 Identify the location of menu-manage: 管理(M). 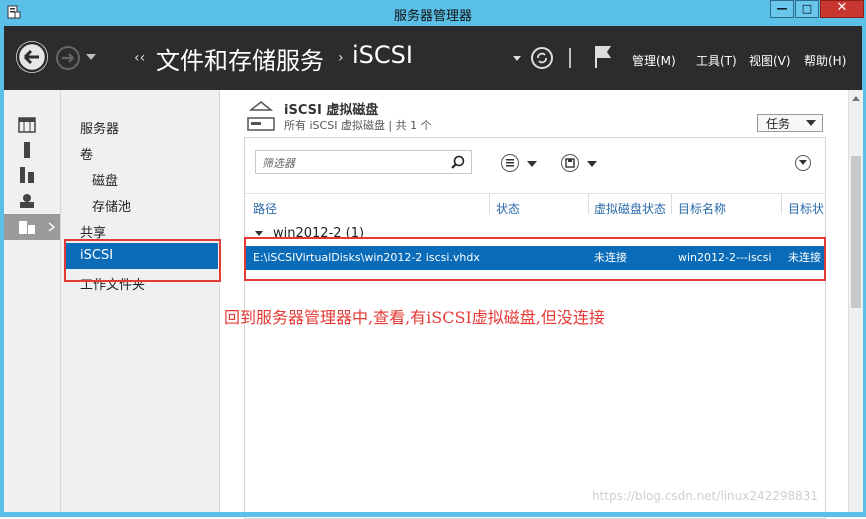
(654, 60).